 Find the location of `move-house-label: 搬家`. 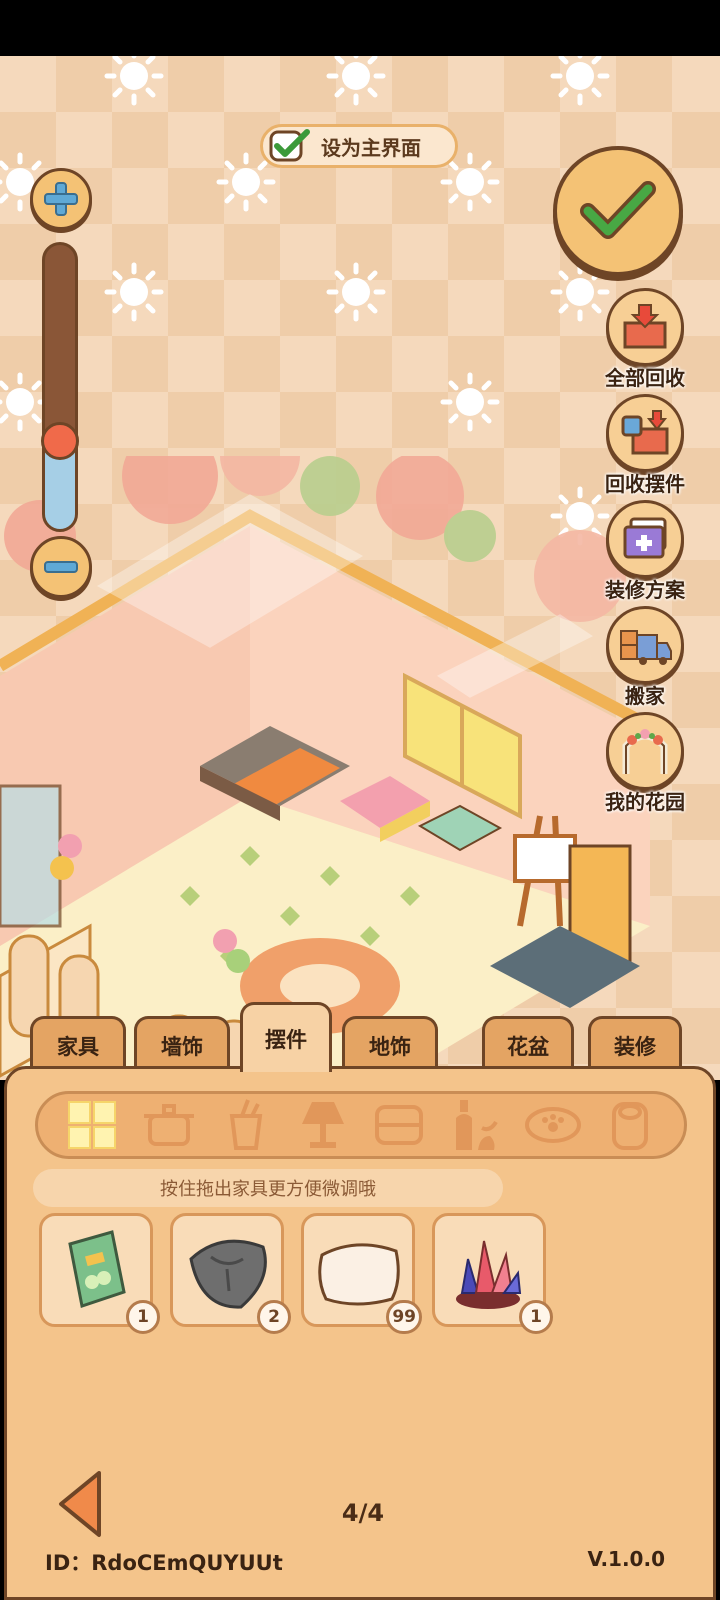

move-house-label: 搬家 is located at coordinates (645, 696).